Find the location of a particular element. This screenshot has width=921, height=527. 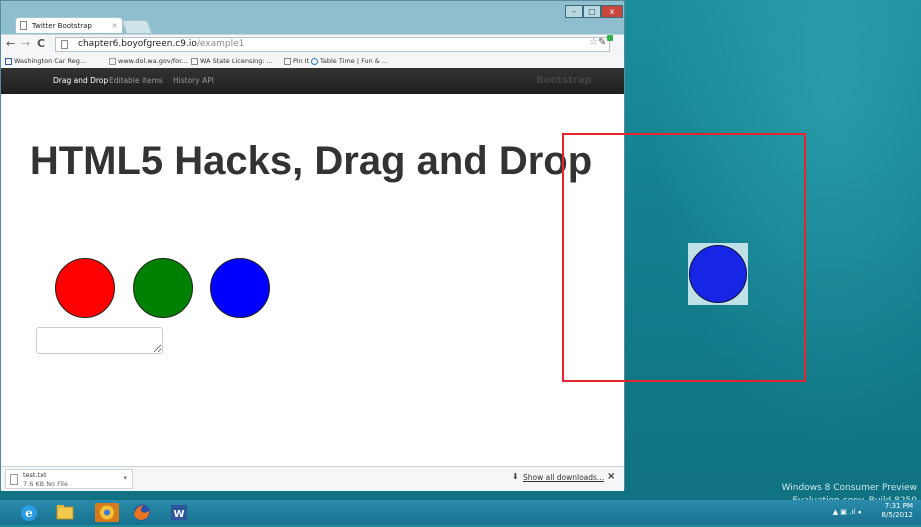

desktop-watermark-line1: Windows 8 Consumer Preview is located at coordinates (849, 488).